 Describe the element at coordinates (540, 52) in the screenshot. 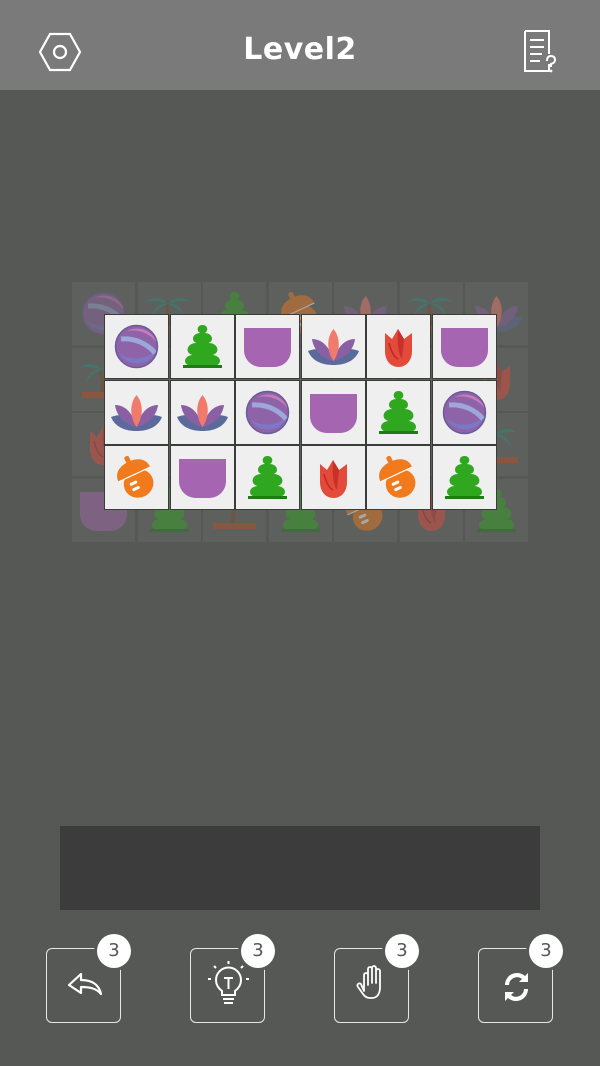

I see `document-question-icon` at that location.